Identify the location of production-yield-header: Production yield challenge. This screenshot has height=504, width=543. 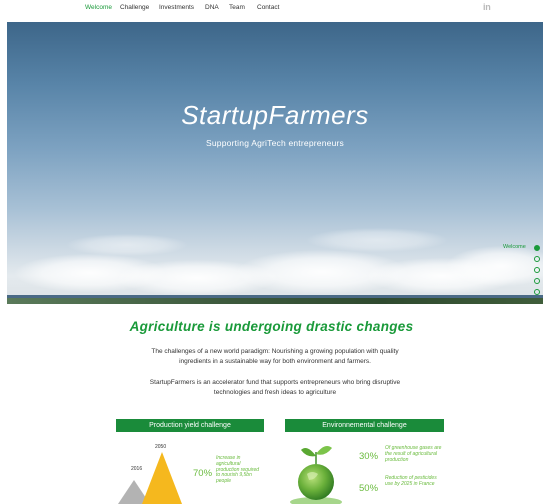
(190, 425).